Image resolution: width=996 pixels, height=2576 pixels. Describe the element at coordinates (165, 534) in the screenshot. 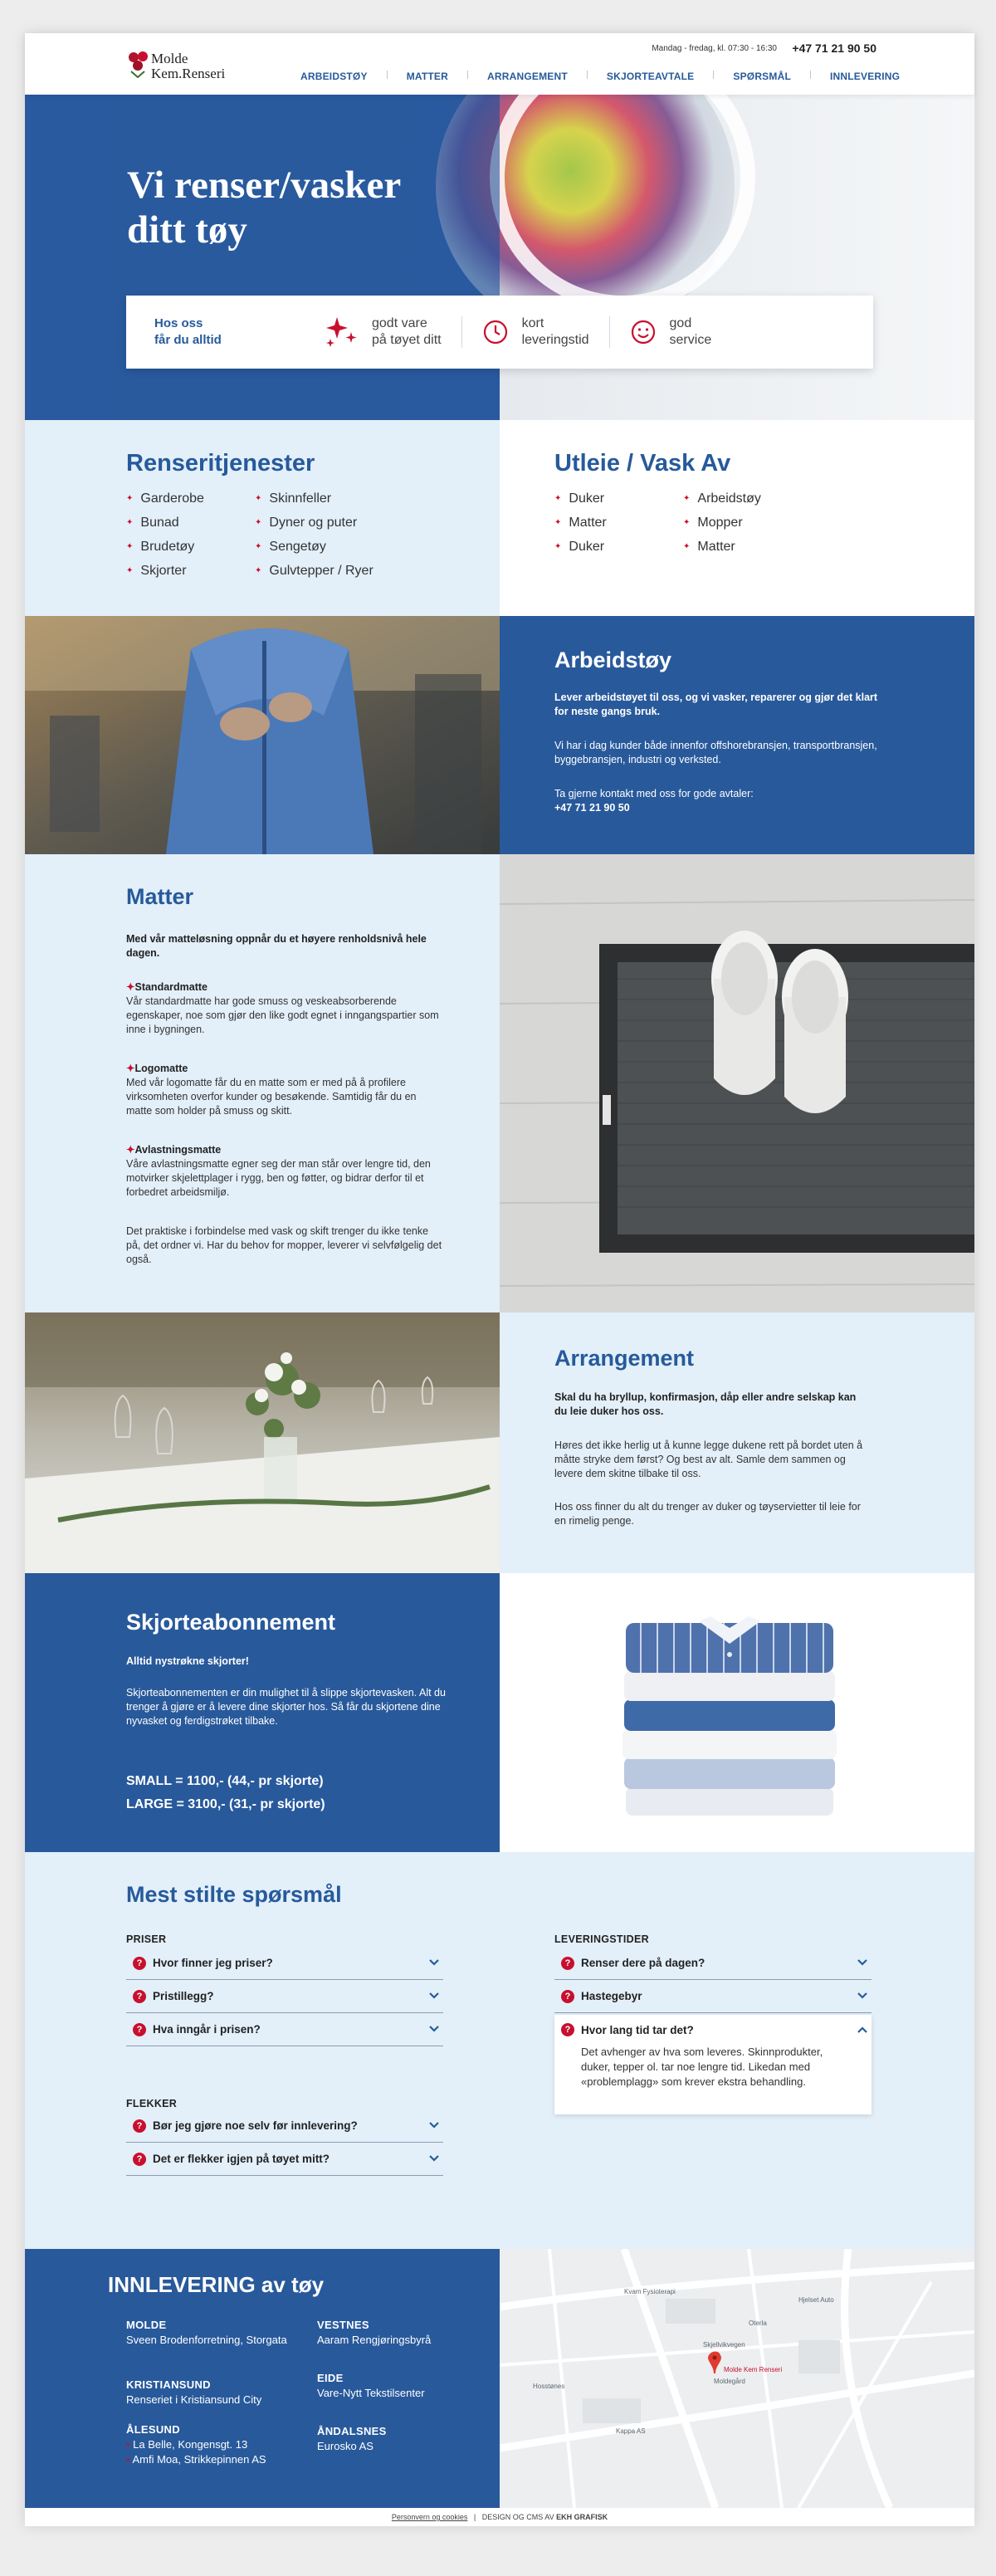

I see `dry-cleaning-list-1: Garderobe Bunad Brudetøy Skjorter` at that location.